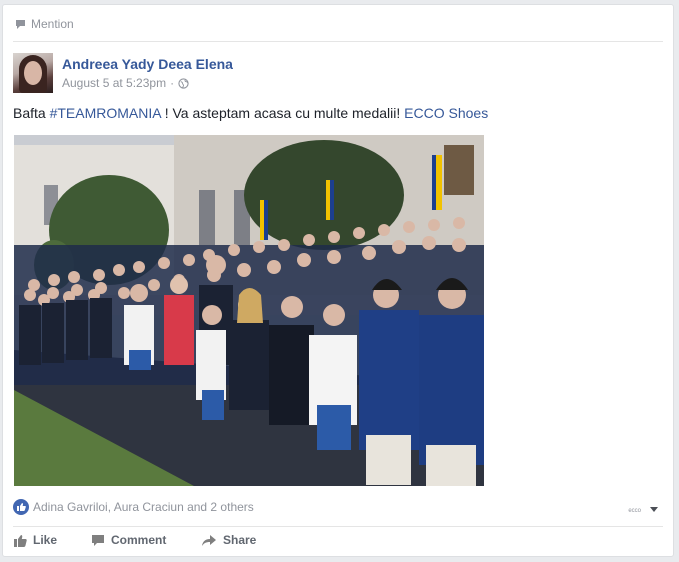 The width and height of the screenshot is (679, 562). Describe the element at coordinates (139, 540) in the screenshot. I see `comment-label: Comment` at that location.